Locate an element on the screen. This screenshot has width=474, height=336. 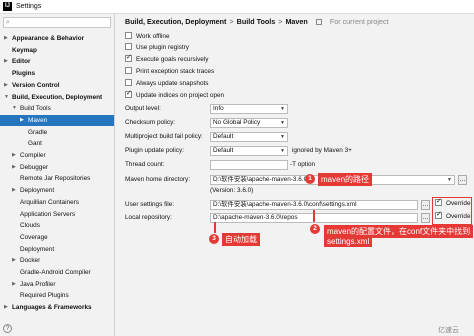
checkbox-label: Print exception stack traces is located at coordinates (175, 71).